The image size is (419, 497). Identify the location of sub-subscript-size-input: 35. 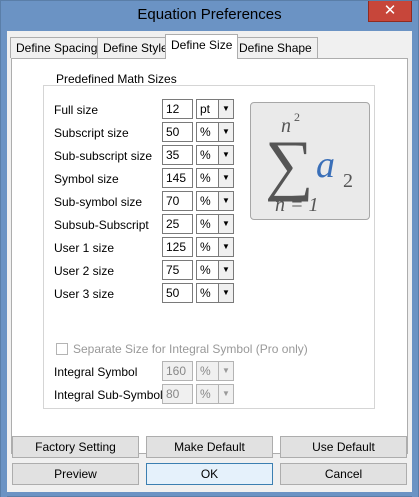
(177, 155).